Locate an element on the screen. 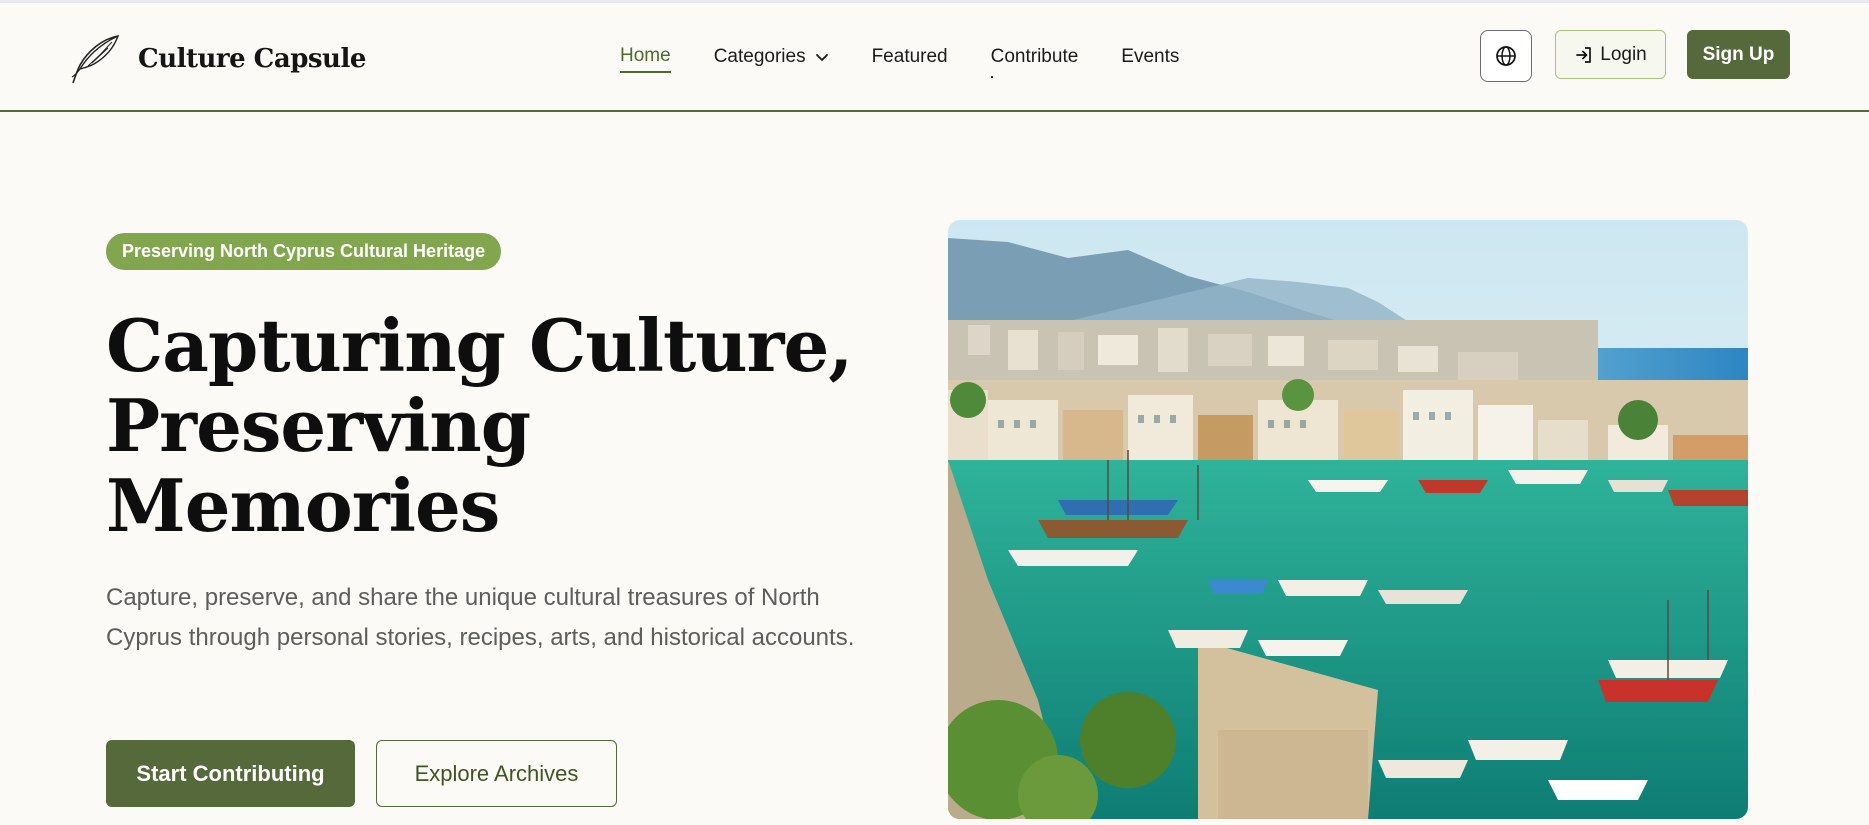  explore-archives-button: Explore Archives is located at coordinates (496, 773).